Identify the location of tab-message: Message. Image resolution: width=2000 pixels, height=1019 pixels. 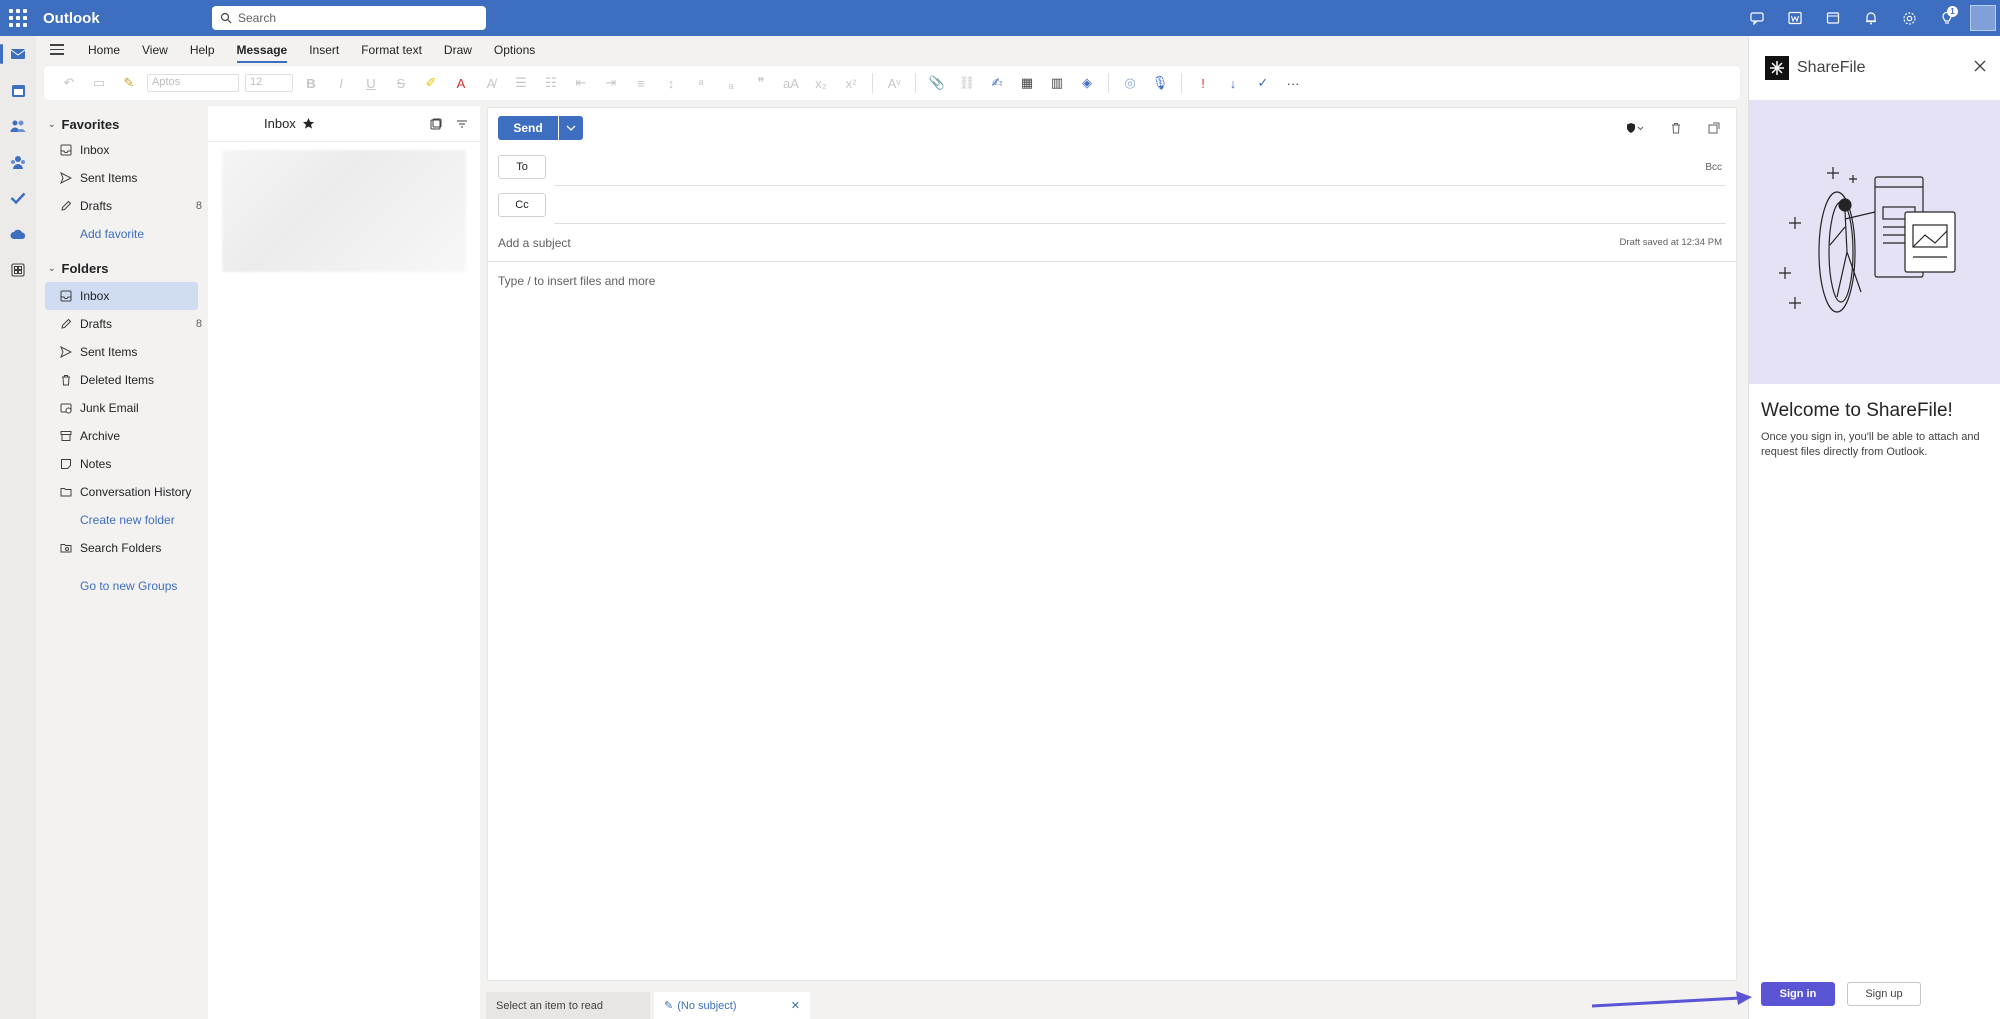
(261, 51).